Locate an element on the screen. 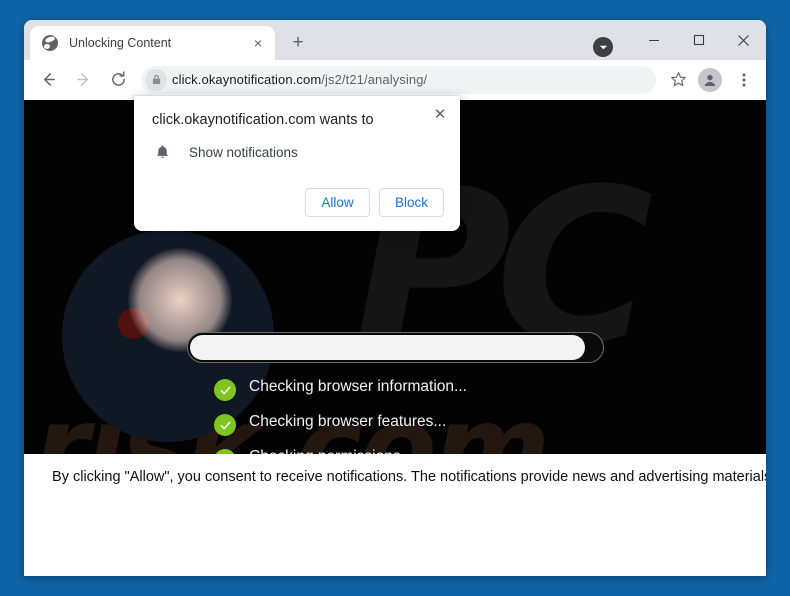 The image size is (790, 596). allow-button: Allow is located at coordinates (337, 202).